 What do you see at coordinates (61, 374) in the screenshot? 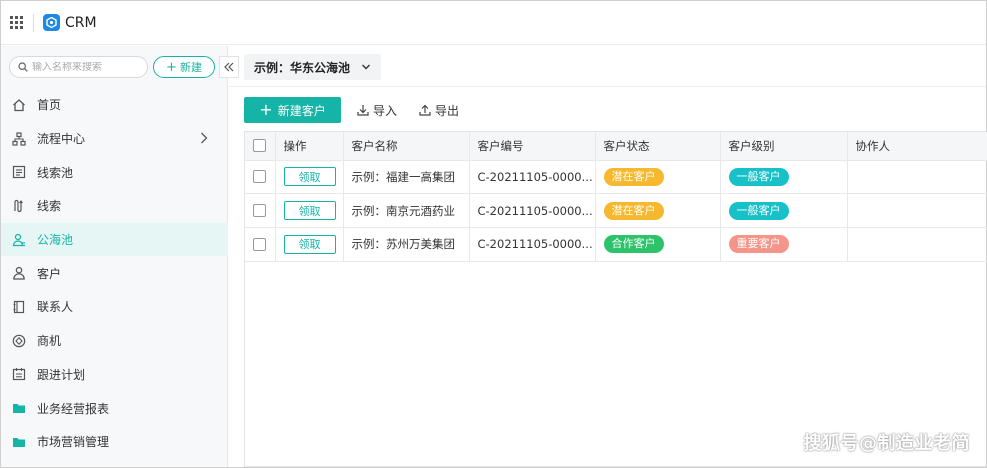
I see `sidebar-item-label: 跟进计划` at bounding box center [61, 374].